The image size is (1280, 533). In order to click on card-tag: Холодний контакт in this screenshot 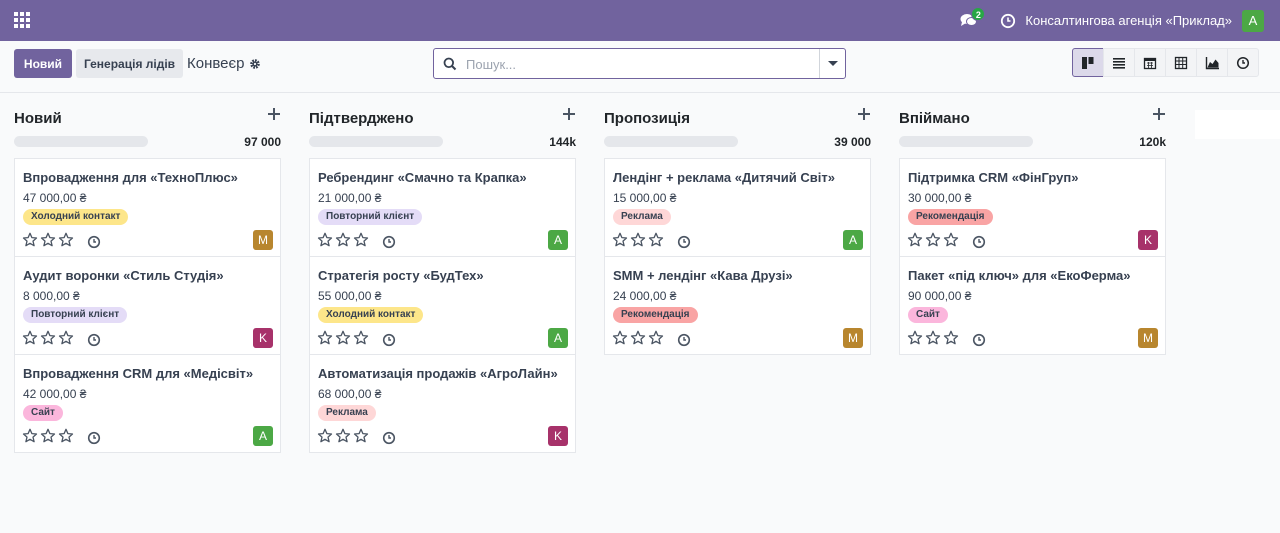, I will do `click(76, 217)`.